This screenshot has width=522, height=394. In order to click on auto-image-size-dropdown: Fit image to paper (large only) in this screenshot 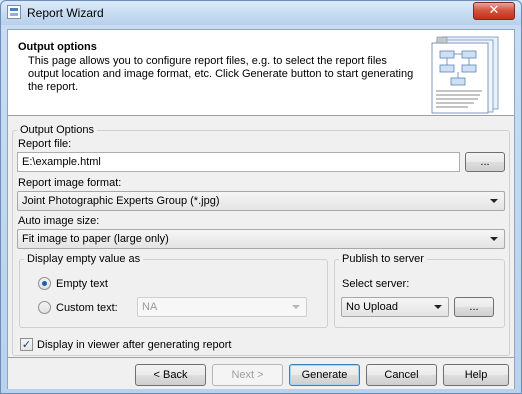, I will do `click(261, 239)`.